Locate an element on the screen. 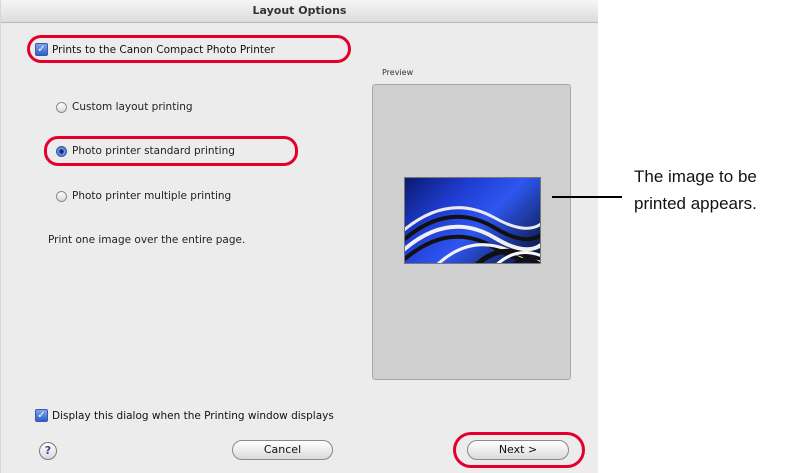 The height and width of the screenshot is (473, 787). callout-leader-line is located at coordinates (587, 197).